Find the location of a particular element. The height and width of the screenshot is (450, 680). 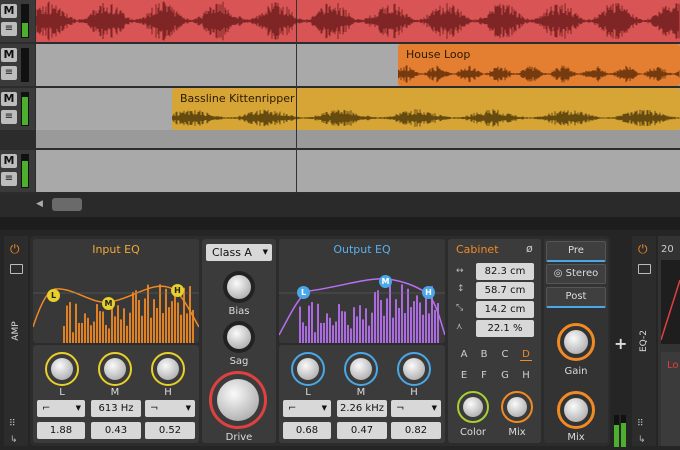

cabinet-mix-knob is located at coordinates (517, 407).